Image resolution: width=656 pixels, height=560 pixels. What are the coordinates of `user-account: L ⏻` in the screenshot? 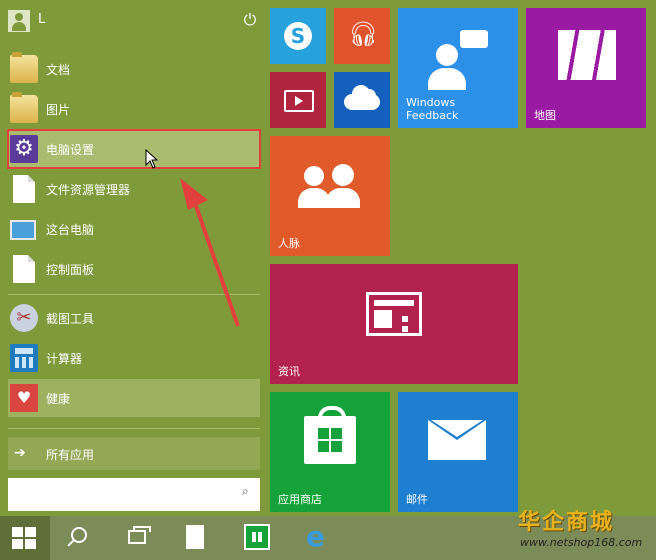 It's located at (134, 21).